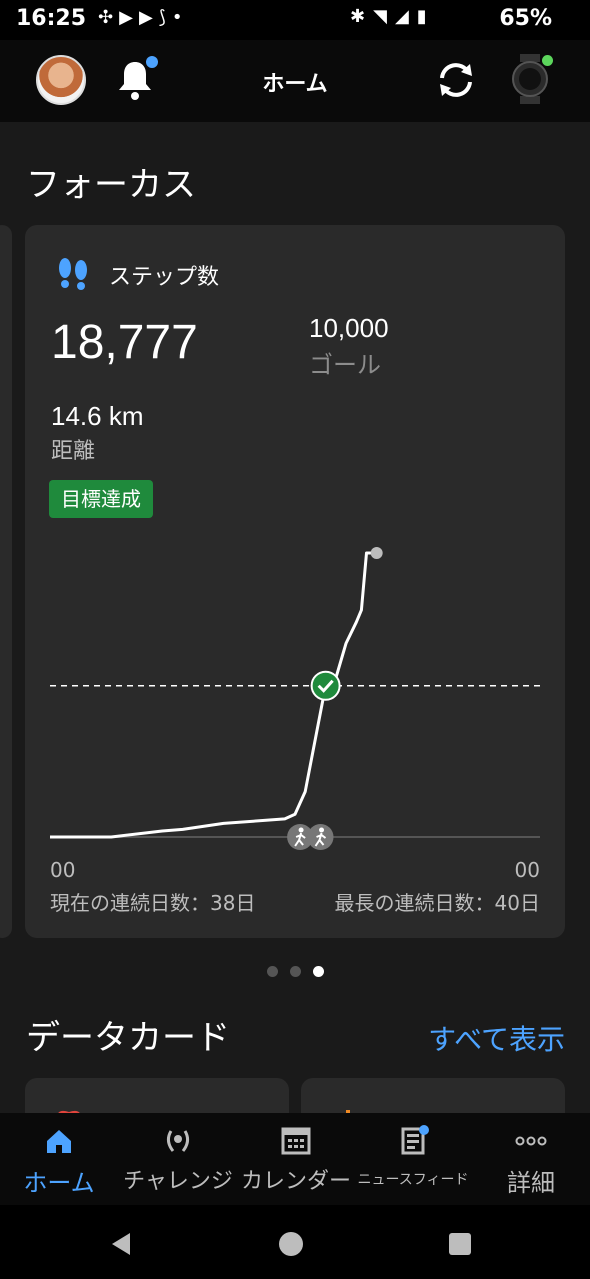 This screenshot has width=590, height=1279. I want to click on nav-item-more: 詳細, so click(531, 1159).